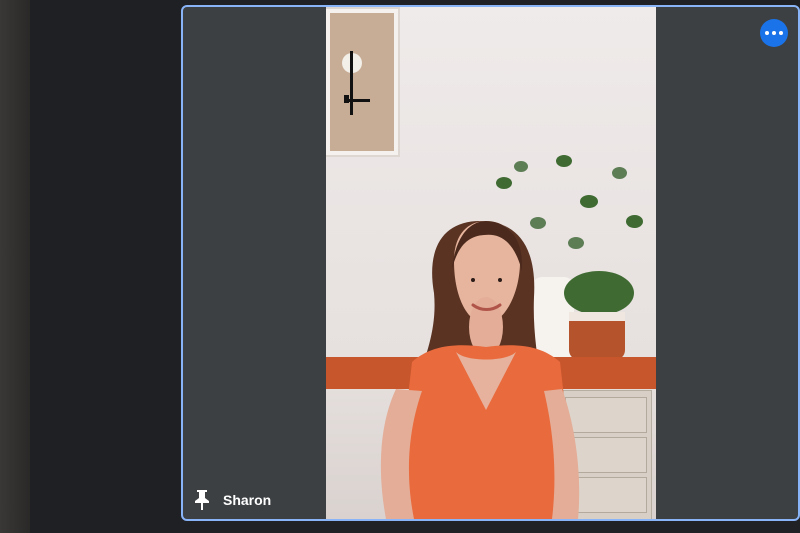 The width and height of the screenshot is (800, 533). I want to click on more-options-button, so click(774, 33).